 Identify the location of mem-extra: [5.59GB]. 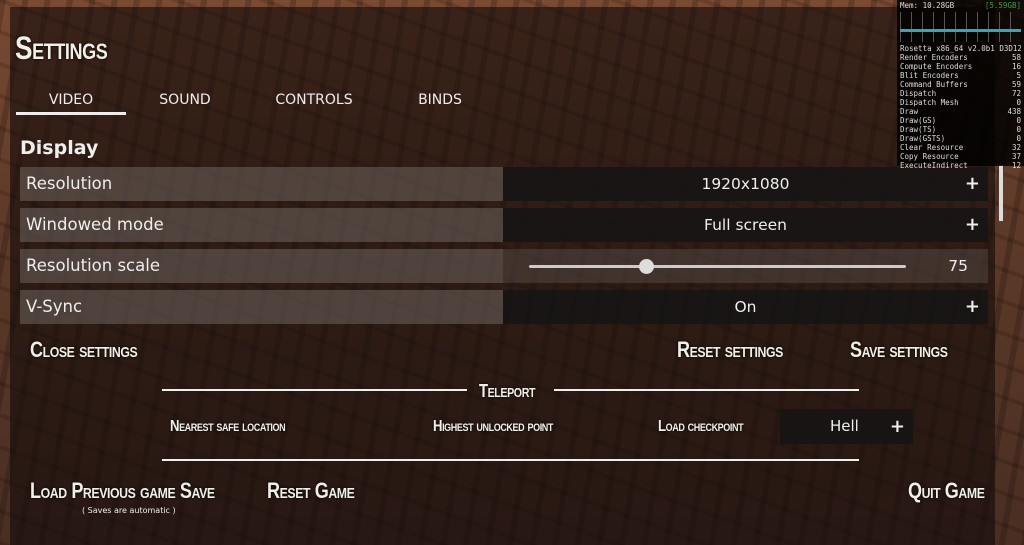
(1002, 5).